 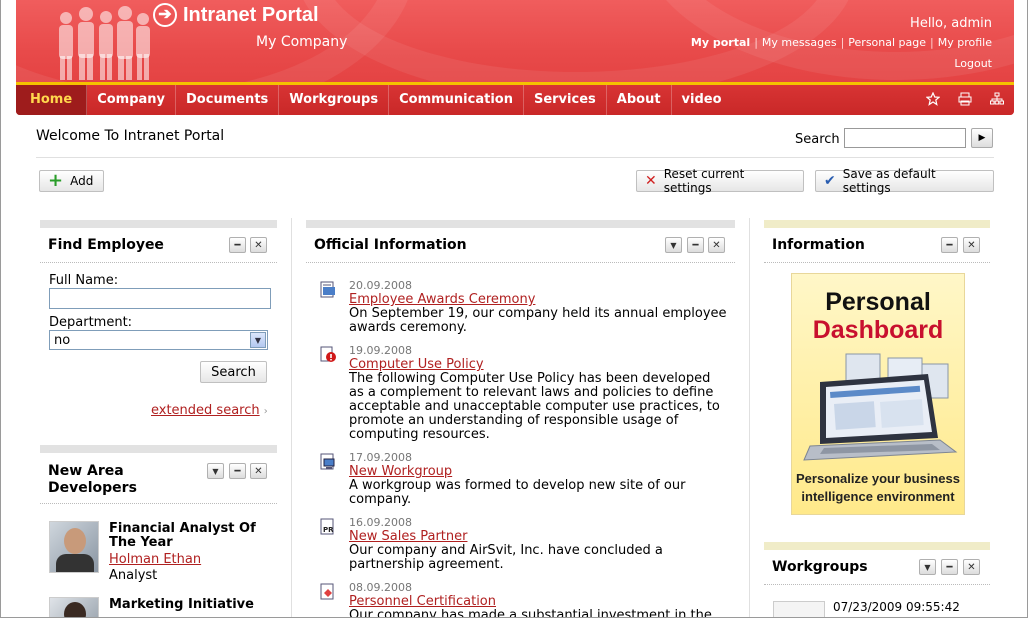 I want to click on greeting: Hello, admin, so click(x=951, y=23).